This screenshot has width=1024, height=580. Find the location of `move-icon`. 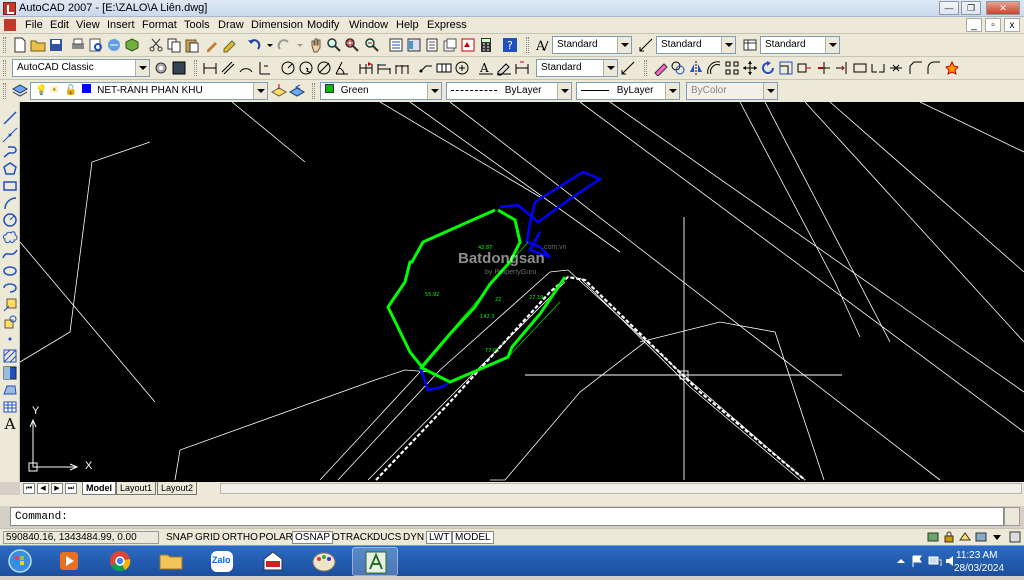

move-icon is located at coordinates (750, 68).